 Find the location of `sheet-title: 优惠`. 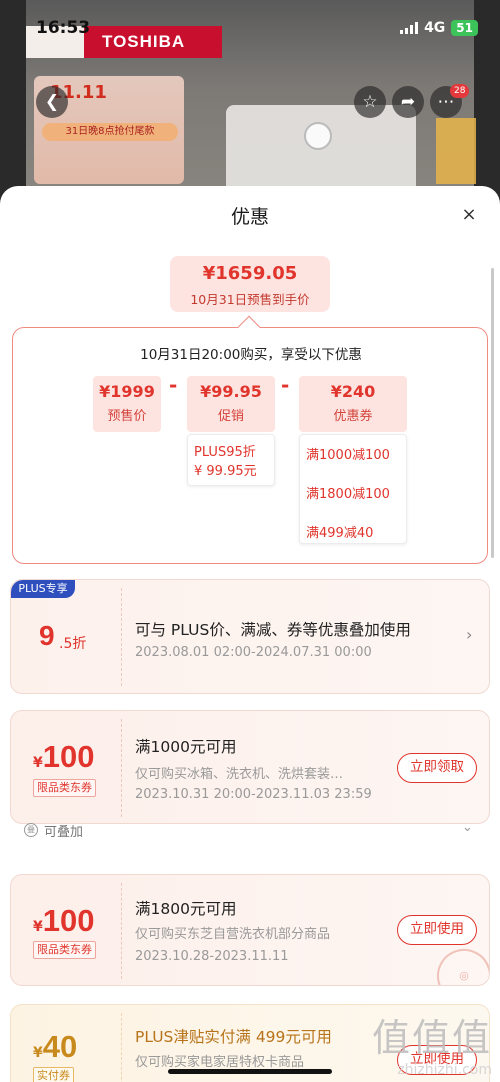

sheet-title: 优惠 is located at coordinates (249, 217).